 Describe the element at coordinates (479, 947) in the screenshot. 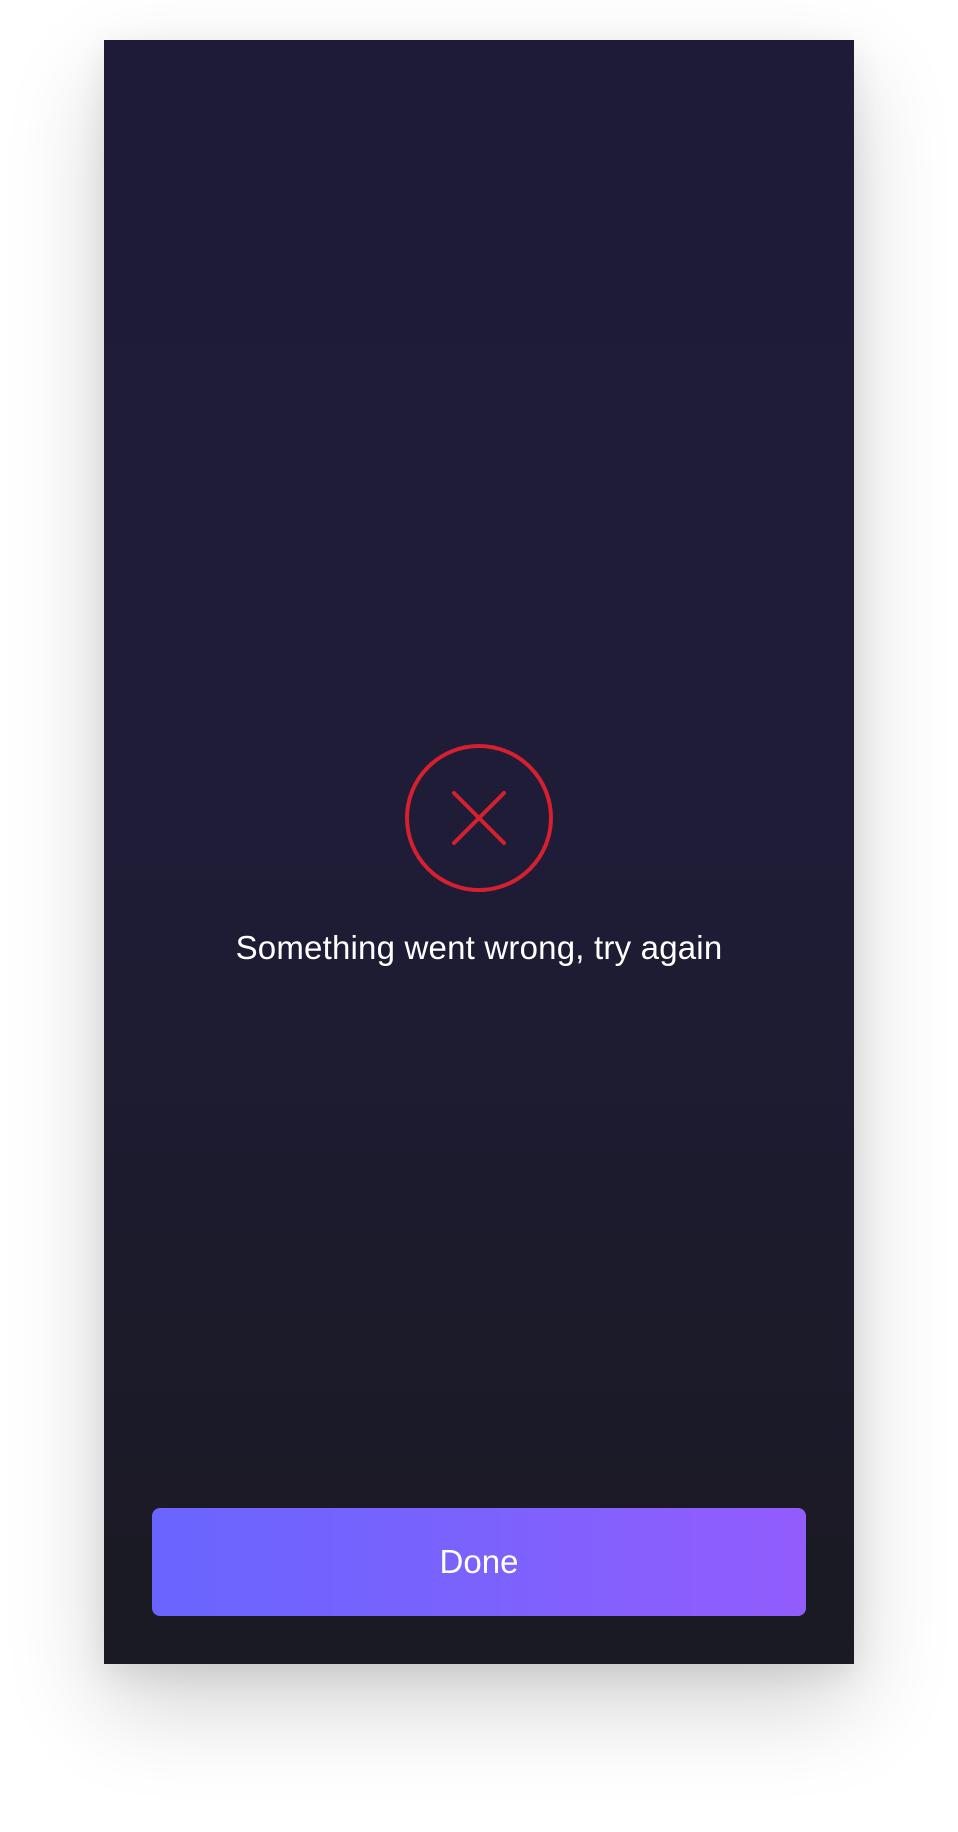

I see `error-message: Something went wrong, try again` at that location.